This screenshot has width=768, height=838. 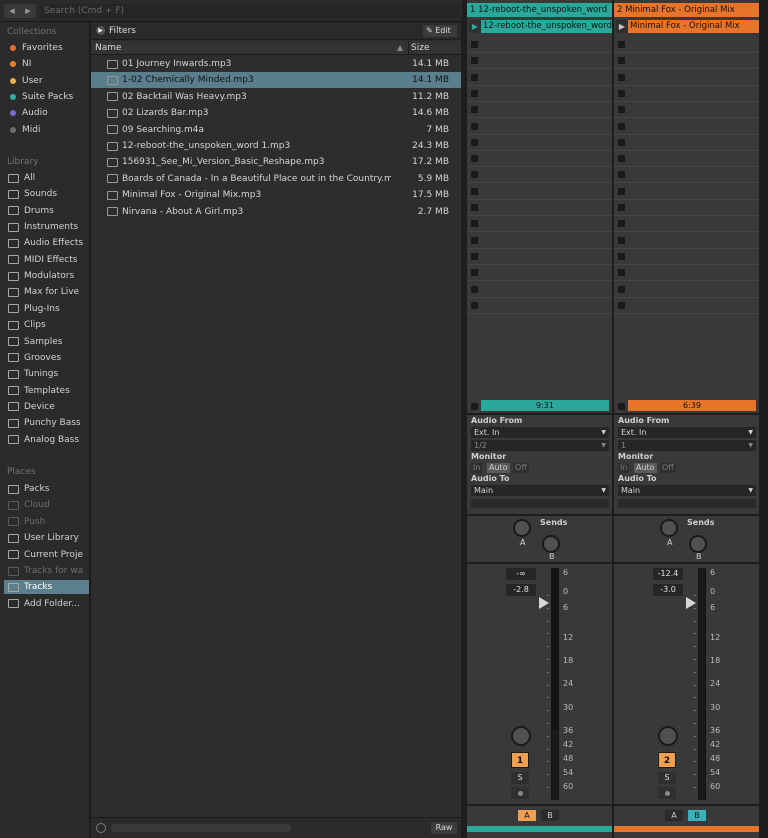 I want to click on library-item-instruments: Instruments, so click(x=49, y=227).